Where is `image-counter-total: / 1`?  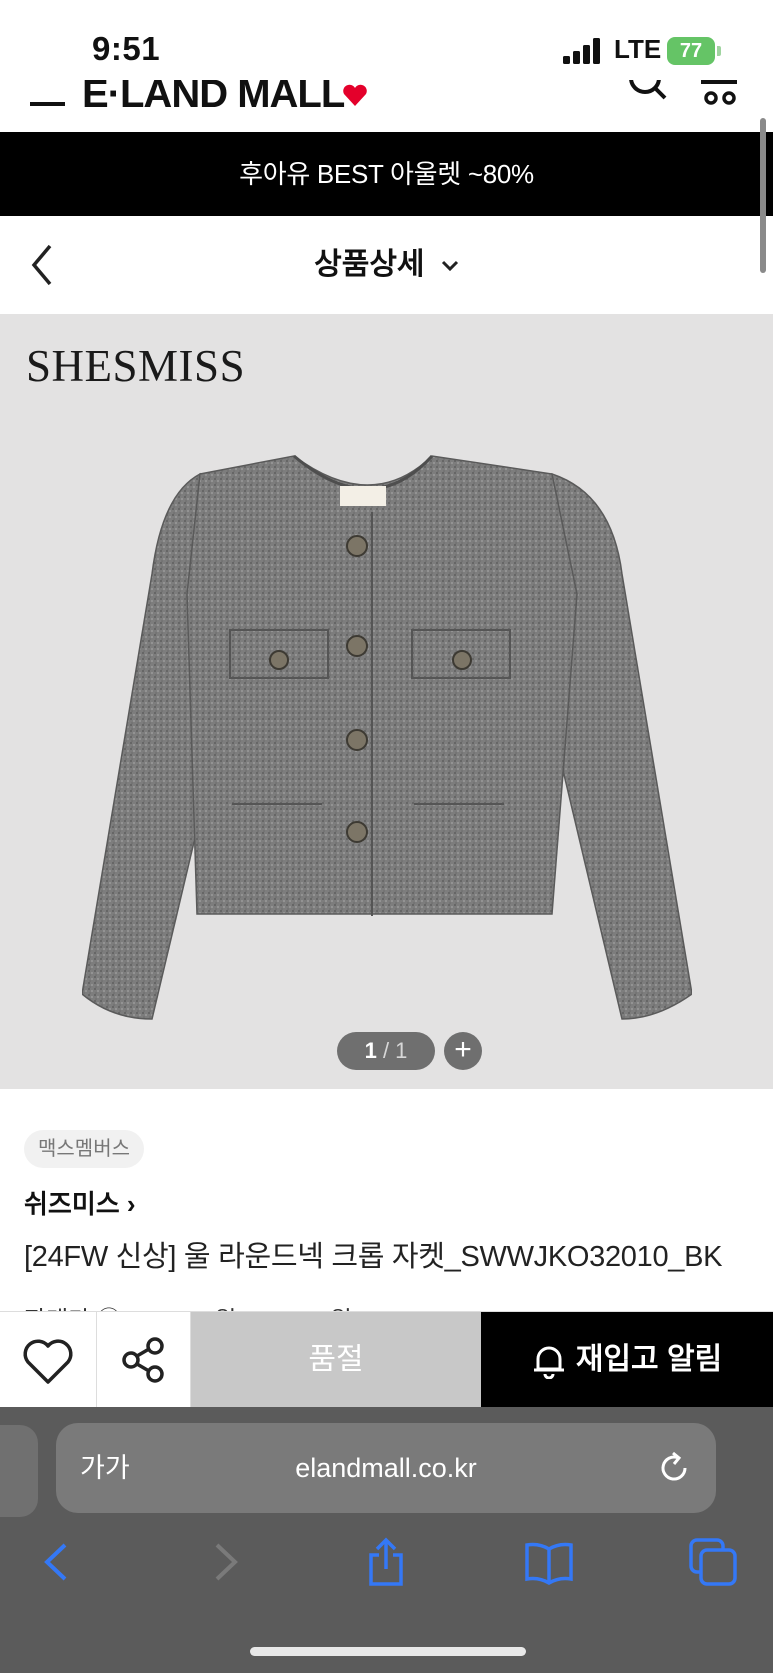 image-counter-total: / 1 is located at coordinates (395, 1050).